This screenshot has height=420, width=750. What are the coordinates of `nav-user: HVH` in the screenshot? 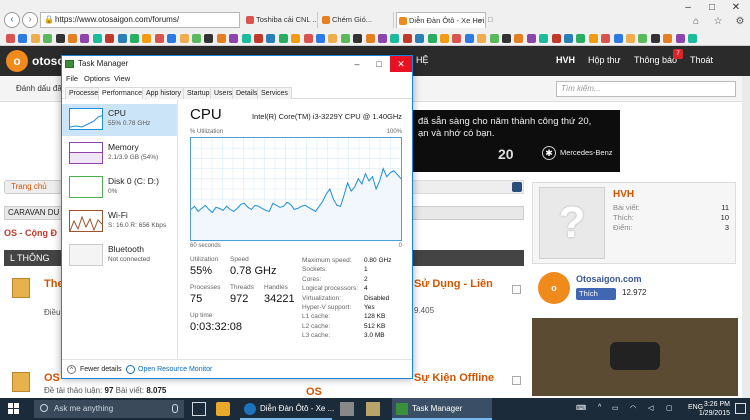 It's located at (565, 60).